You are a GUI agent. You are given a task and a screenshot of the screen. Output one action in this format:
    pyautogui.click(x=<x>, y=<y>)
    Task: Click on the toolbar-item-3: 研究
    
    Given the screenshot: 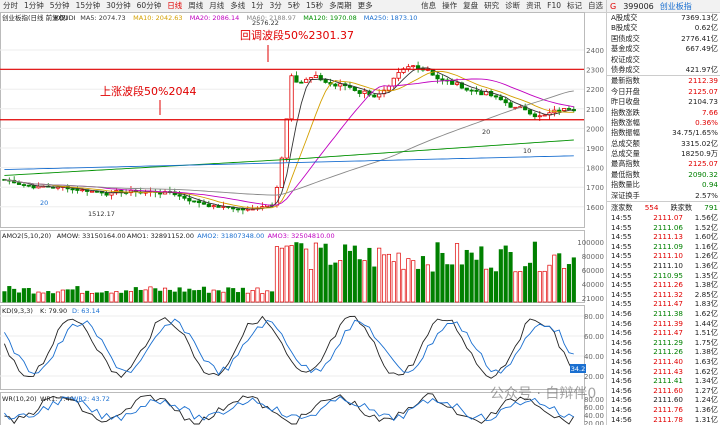 What is the action you would take?
    pyautogui.click(x=491, y=6)
    